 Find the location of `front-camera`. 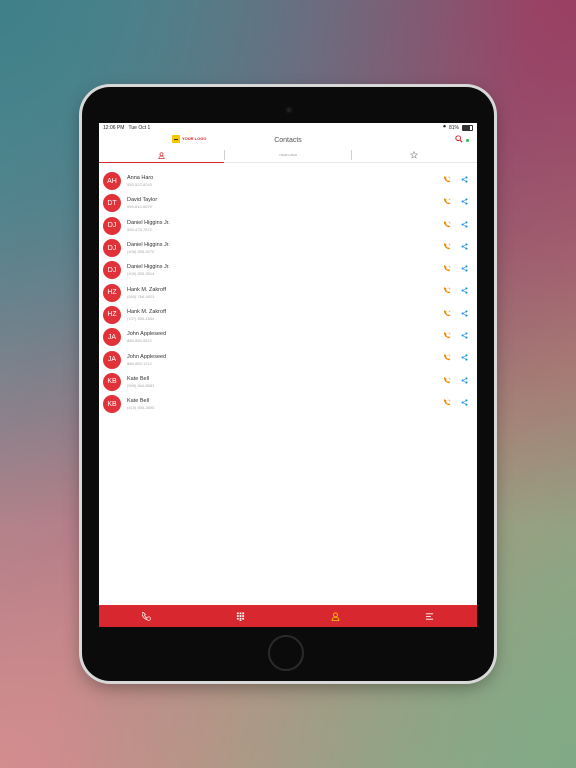

front-camera is located at coordinates (289, 110).